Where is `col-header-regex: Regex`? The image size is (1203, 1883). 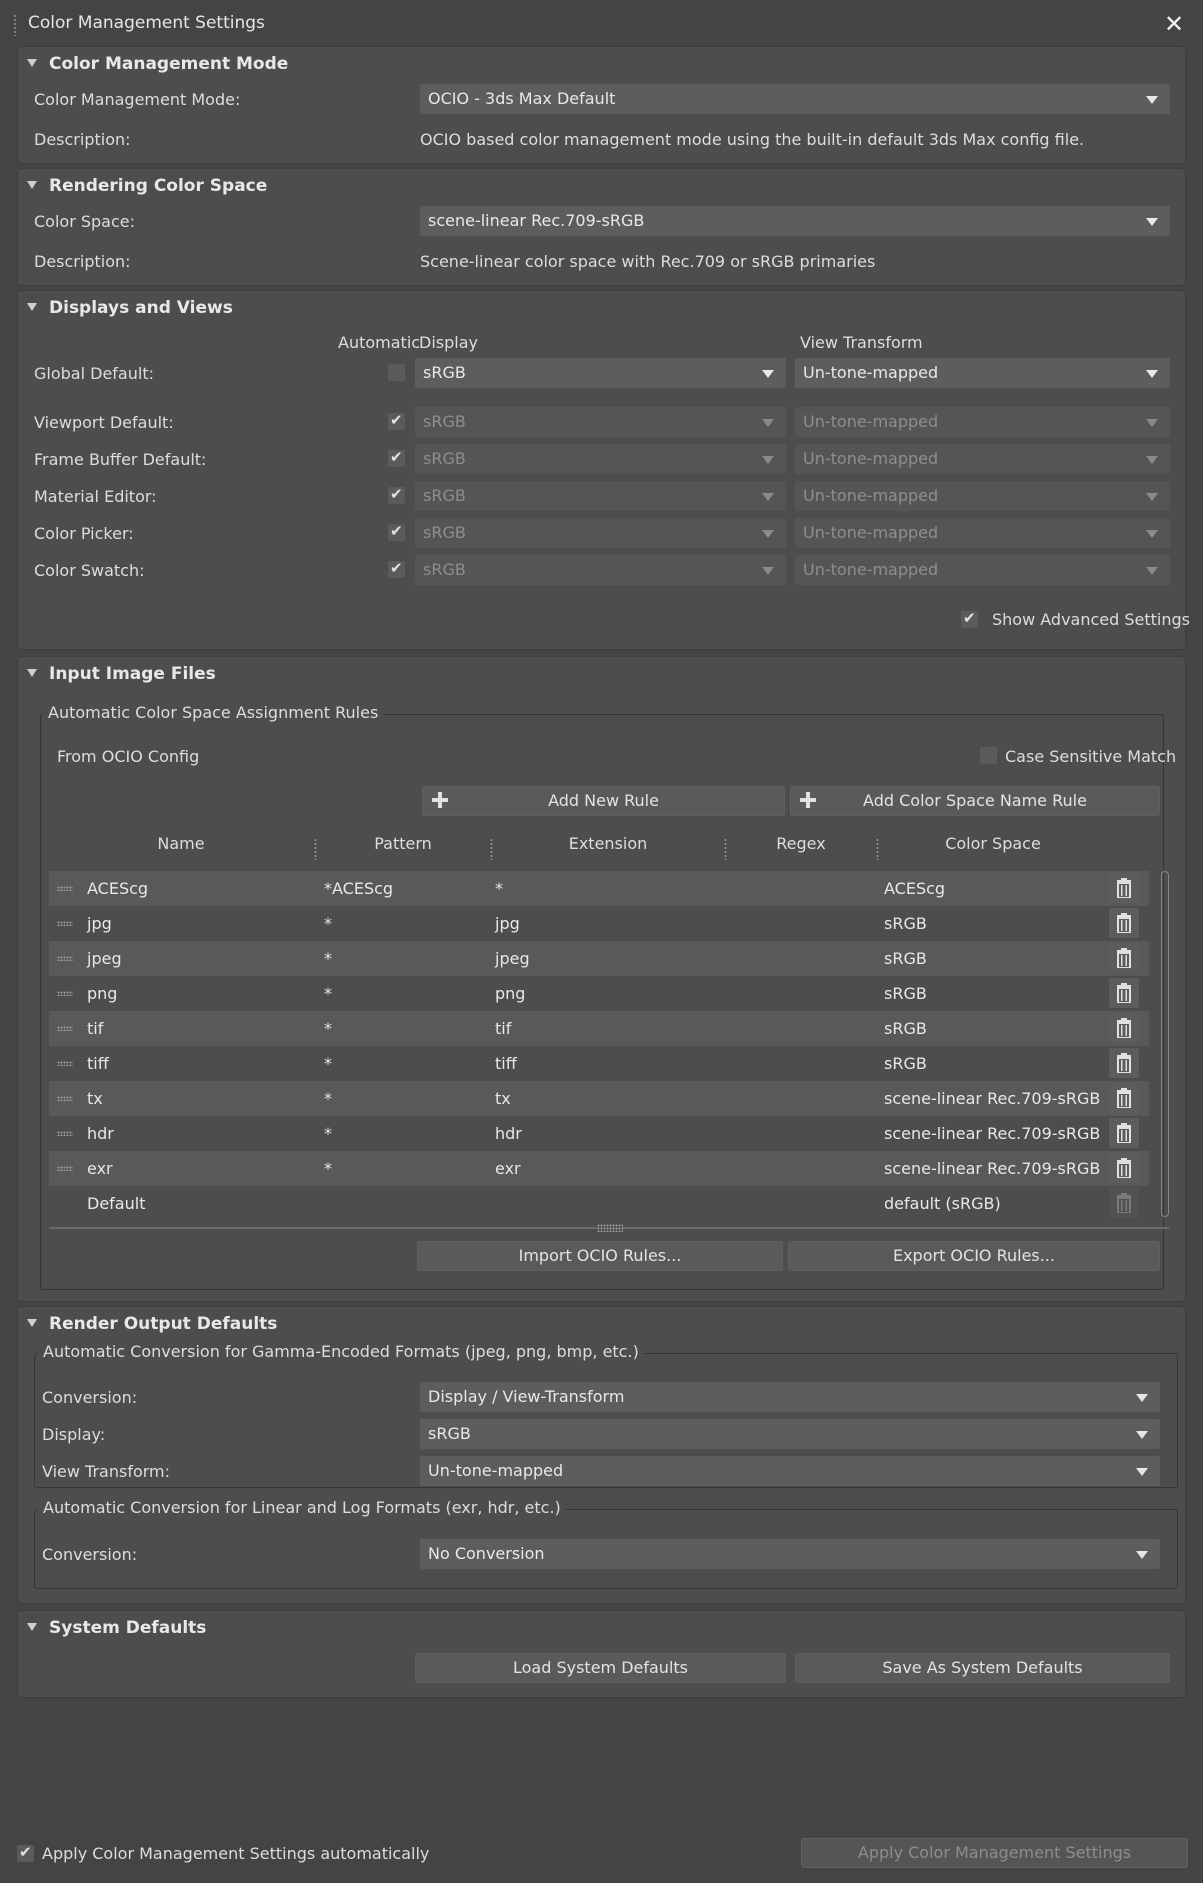 col-header-regex: Regex is located at coordinates (801, 843).